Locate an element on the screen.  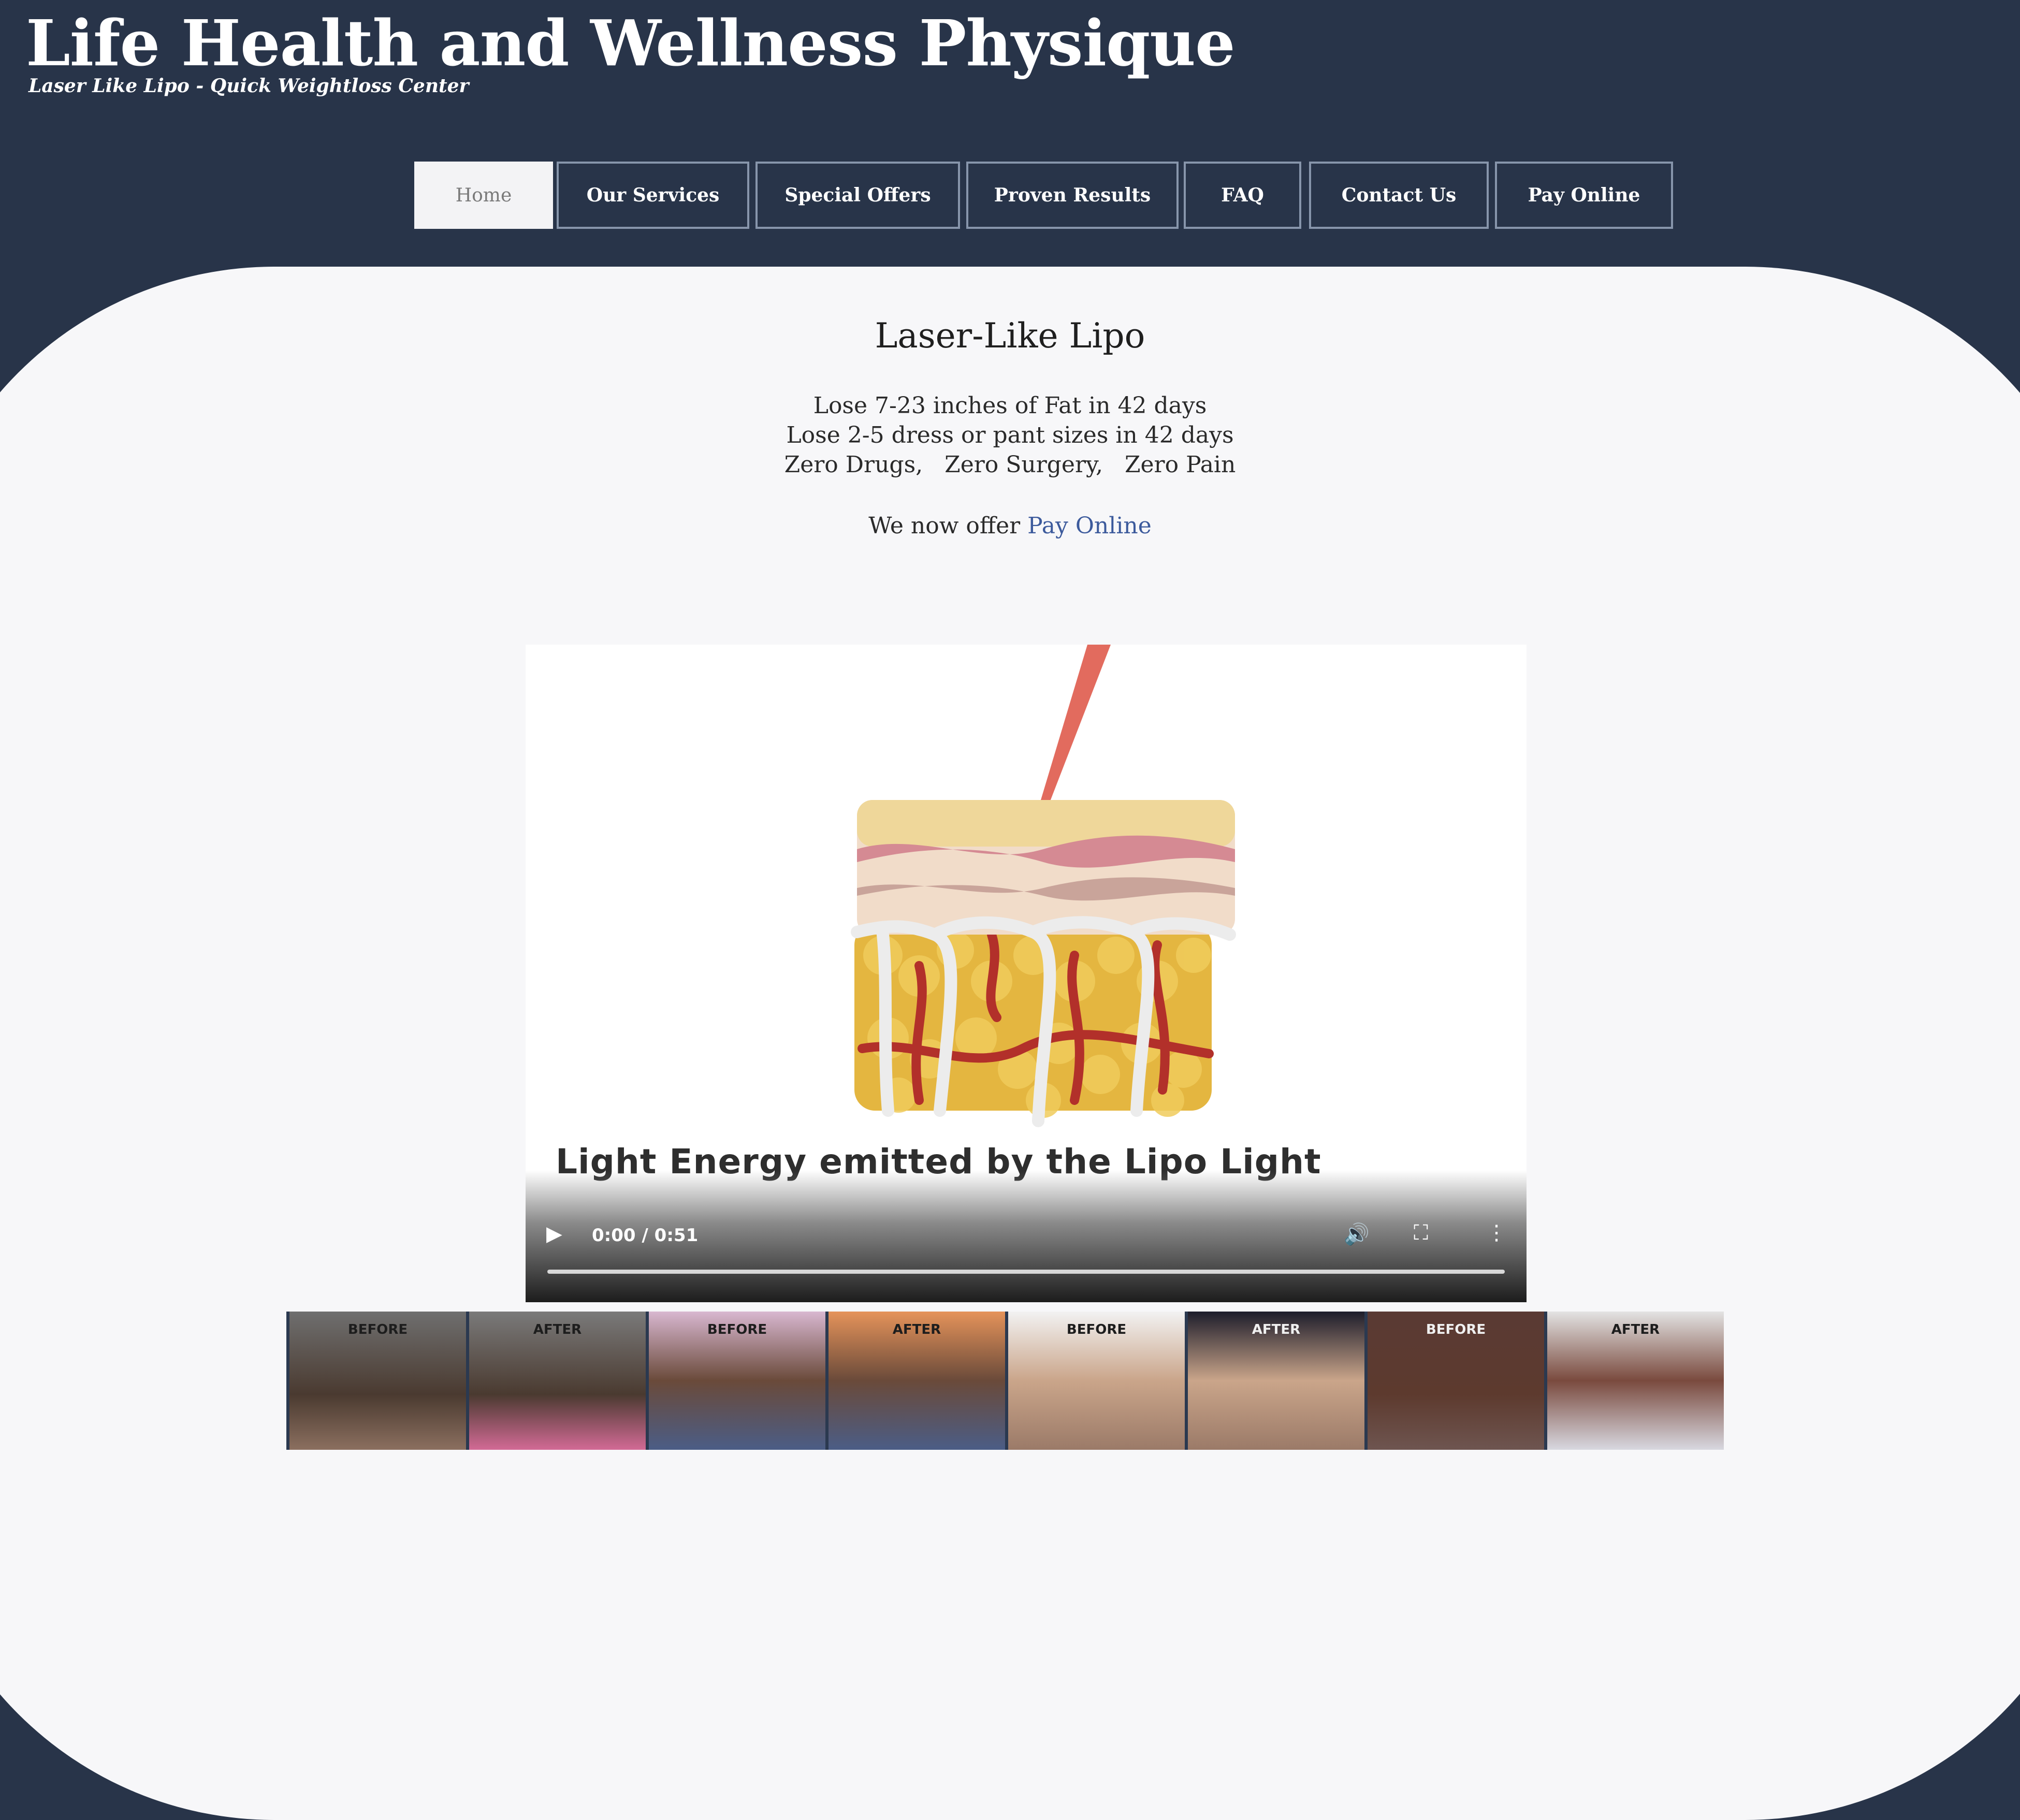
promo-line: Lose 2-5 dress or pant sizes in 42 days is located at coordinates (1010, 435).